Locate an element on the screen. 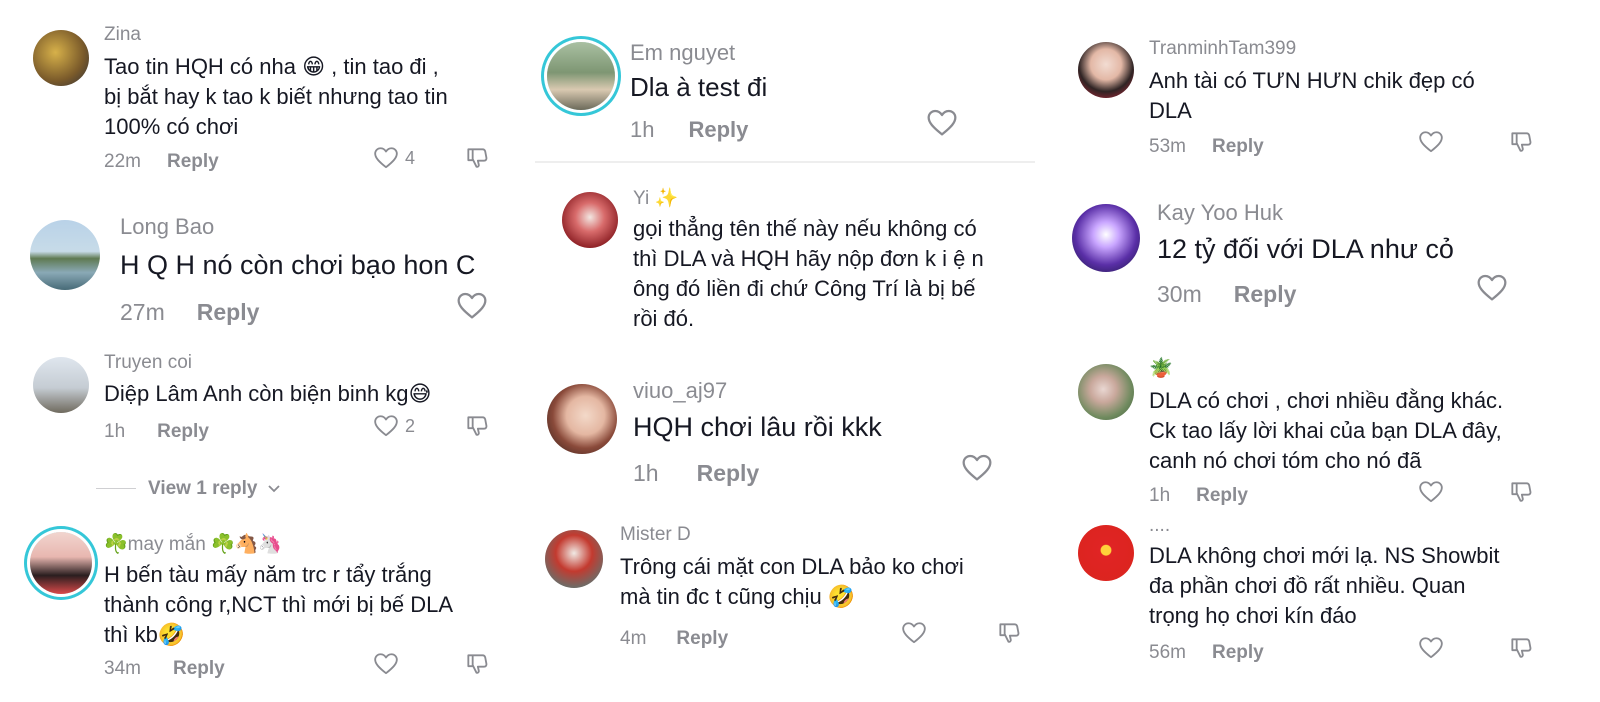  timestamp: 56m is located at coordinates (1167, 652).